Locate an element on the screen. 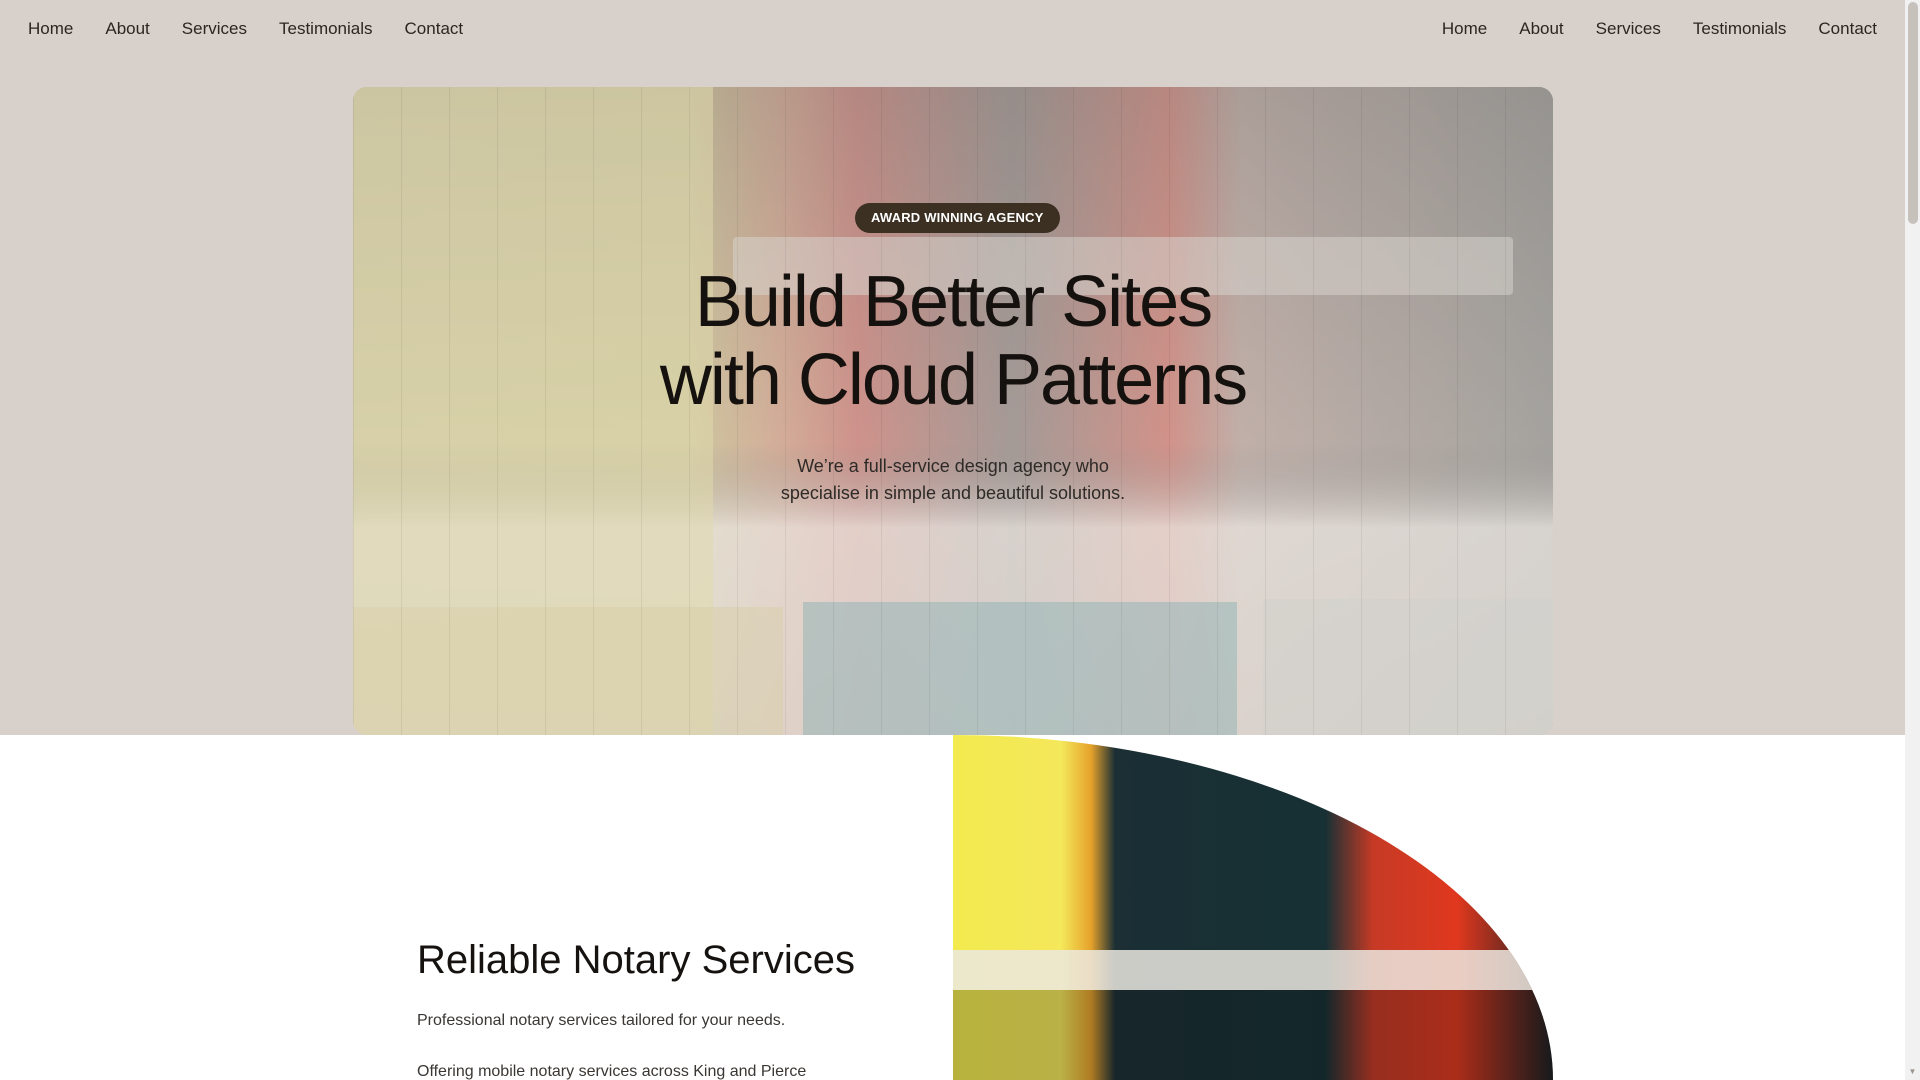 Image resolution: width=1920 pixels, height=1080 pixels. scrollbar-thumb is located at coordinates (1913, 113).